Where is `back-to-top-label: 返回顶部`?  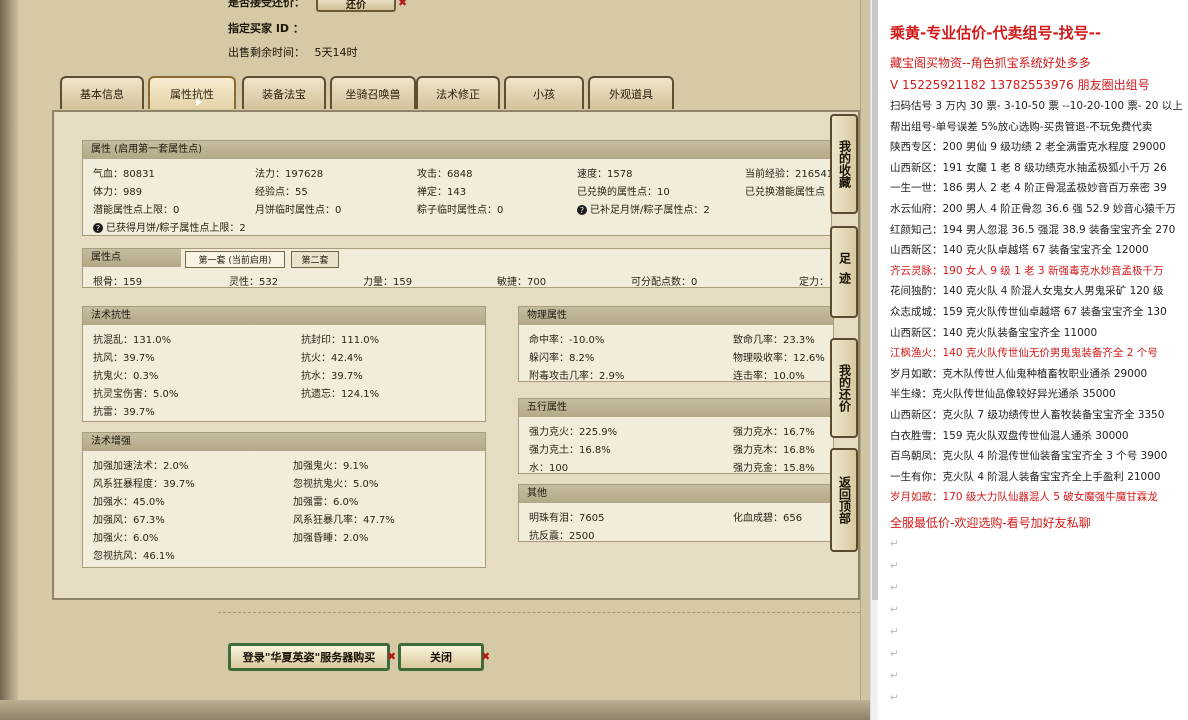 back-to-top-label: 返回顶部 is located at coordinates (844, 500).